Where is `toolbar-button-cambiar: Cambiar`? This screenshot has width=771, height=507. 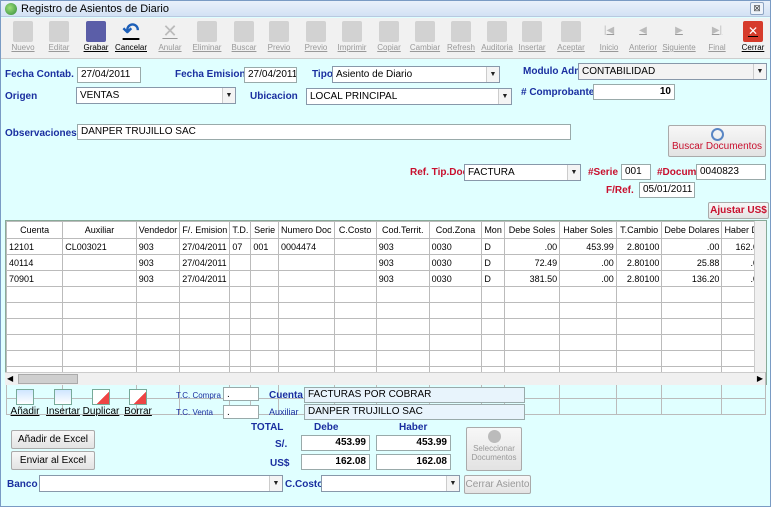
toolbar-button-cambiar: Cambiar is located at coordinates (425, 38).